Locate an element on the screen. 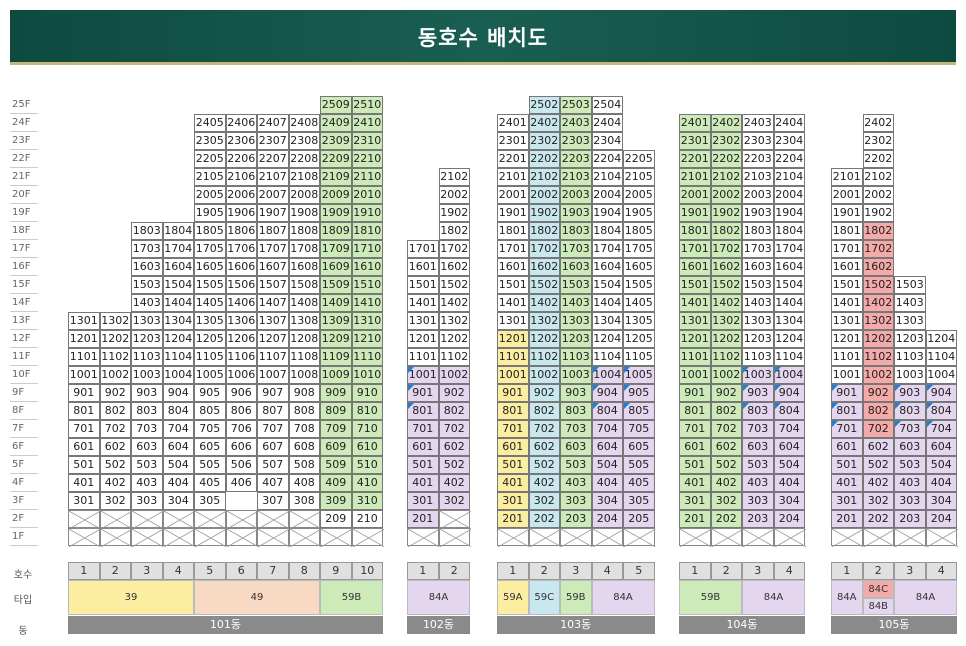  unit-cell: 508 is located at coordinates (304, 465).